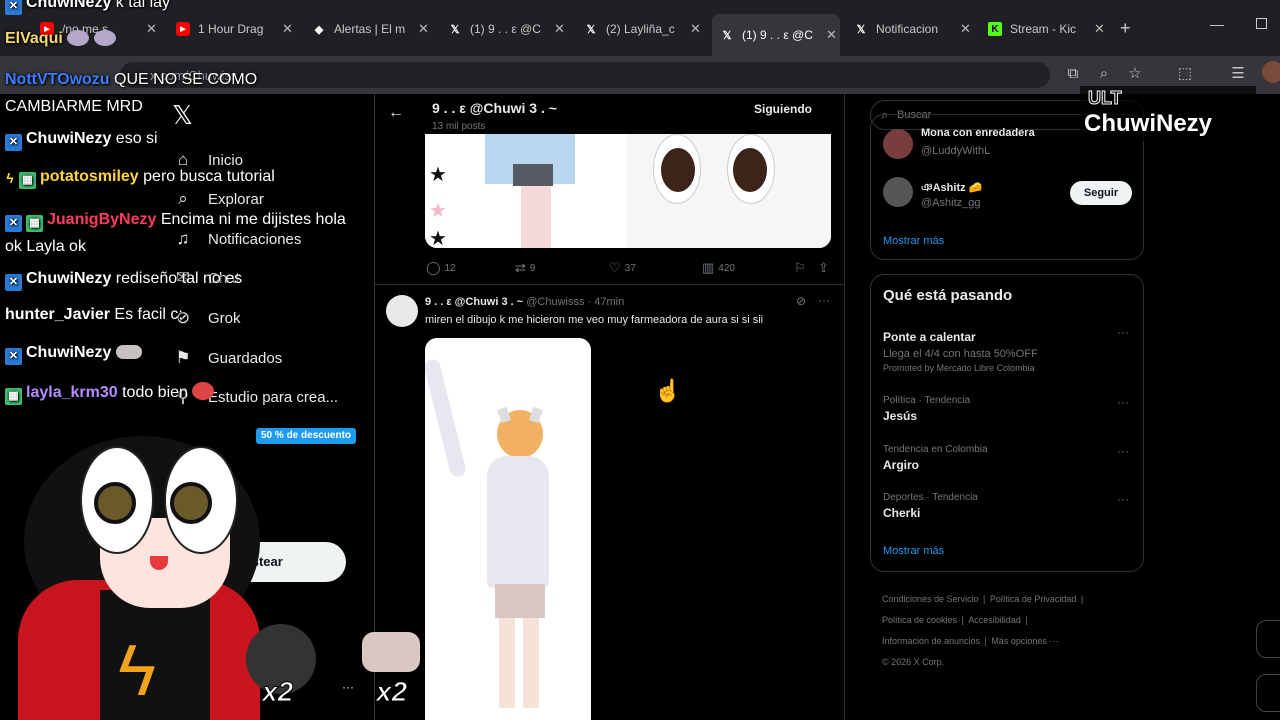 This screenshot has width=1280, height=720. I want to click on mod-badge-icon: ✕, so click(13, 282).